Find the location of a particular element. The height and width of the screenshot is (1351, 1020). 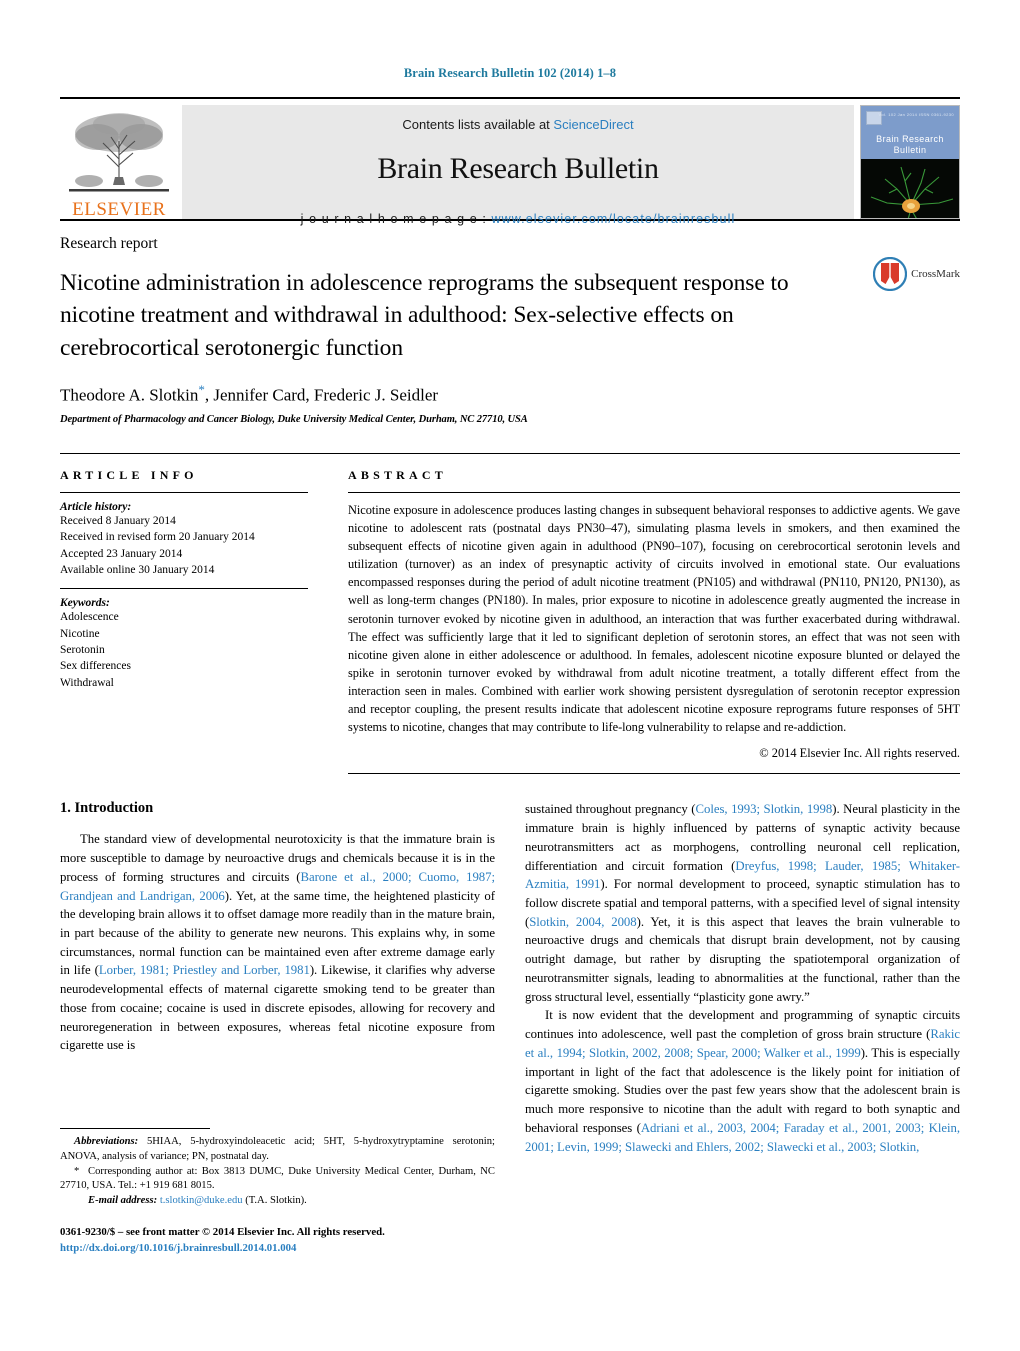

abstract-bottom-rule is located at coordinates (654, 774).